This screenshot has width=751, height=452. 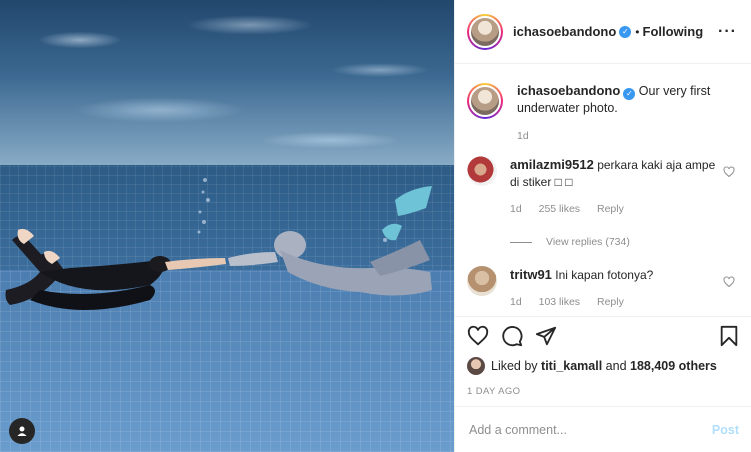 I want to click on comment-likes: 103 likes, so click(x=559, y=302).